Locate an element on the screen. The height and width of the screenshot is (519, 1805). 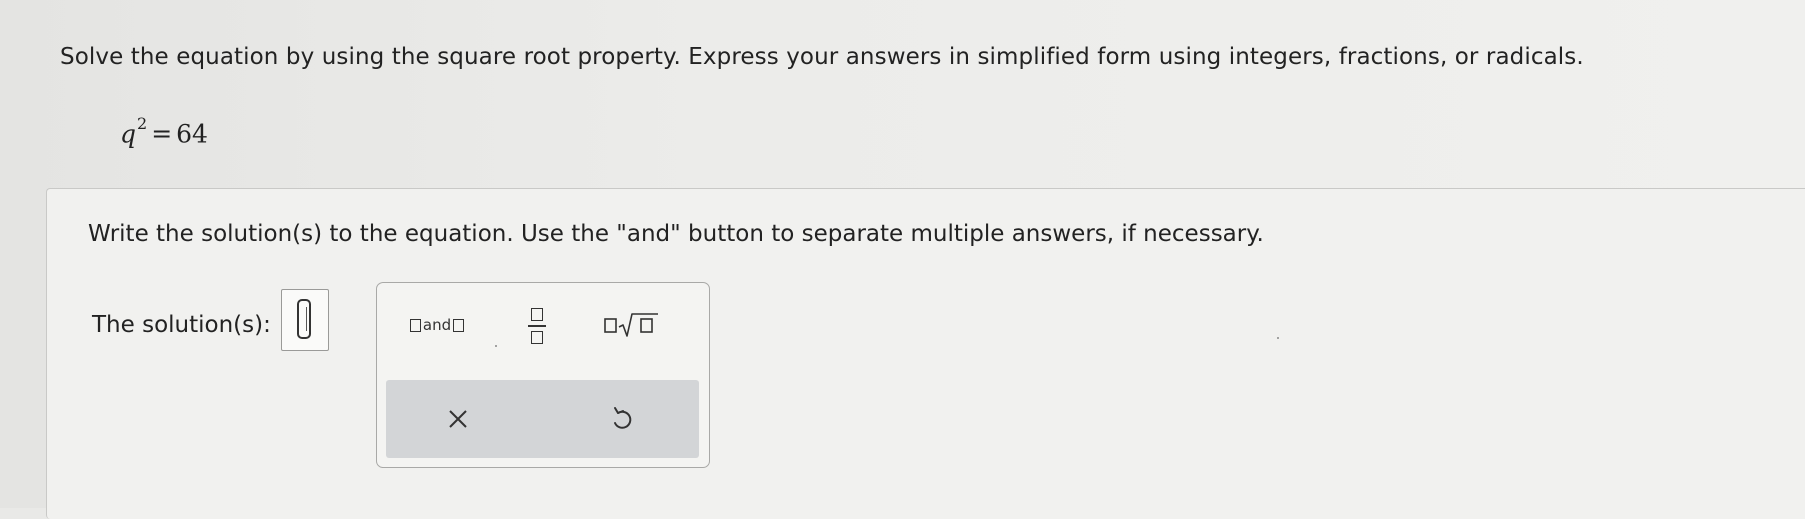
equation-operator: = is located at coordinates (162, 134).